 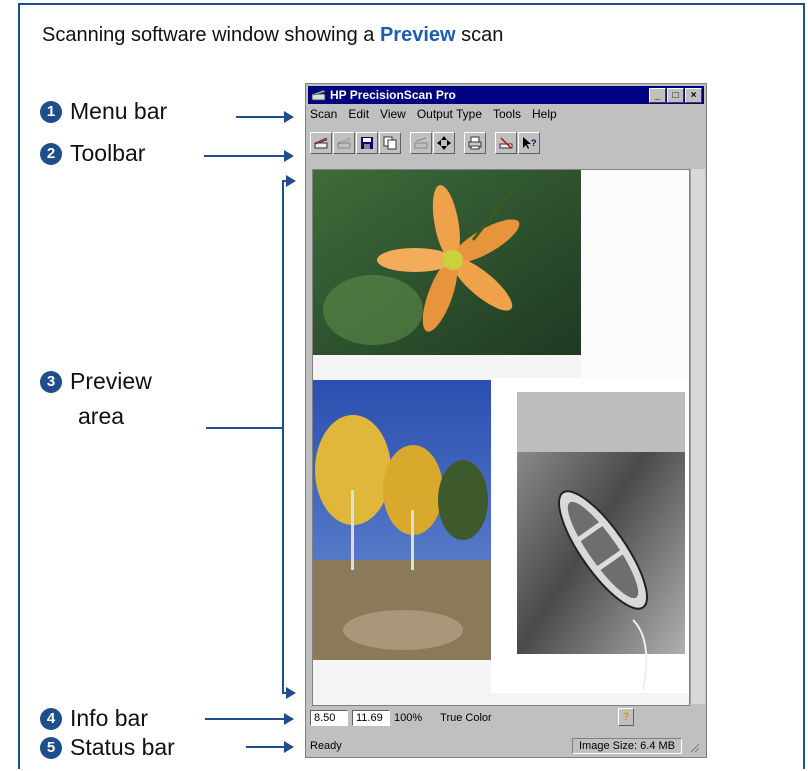 I want to click on menu-bar: Scan Edit View Output Type Tools Help, so click(x=439, y=116).